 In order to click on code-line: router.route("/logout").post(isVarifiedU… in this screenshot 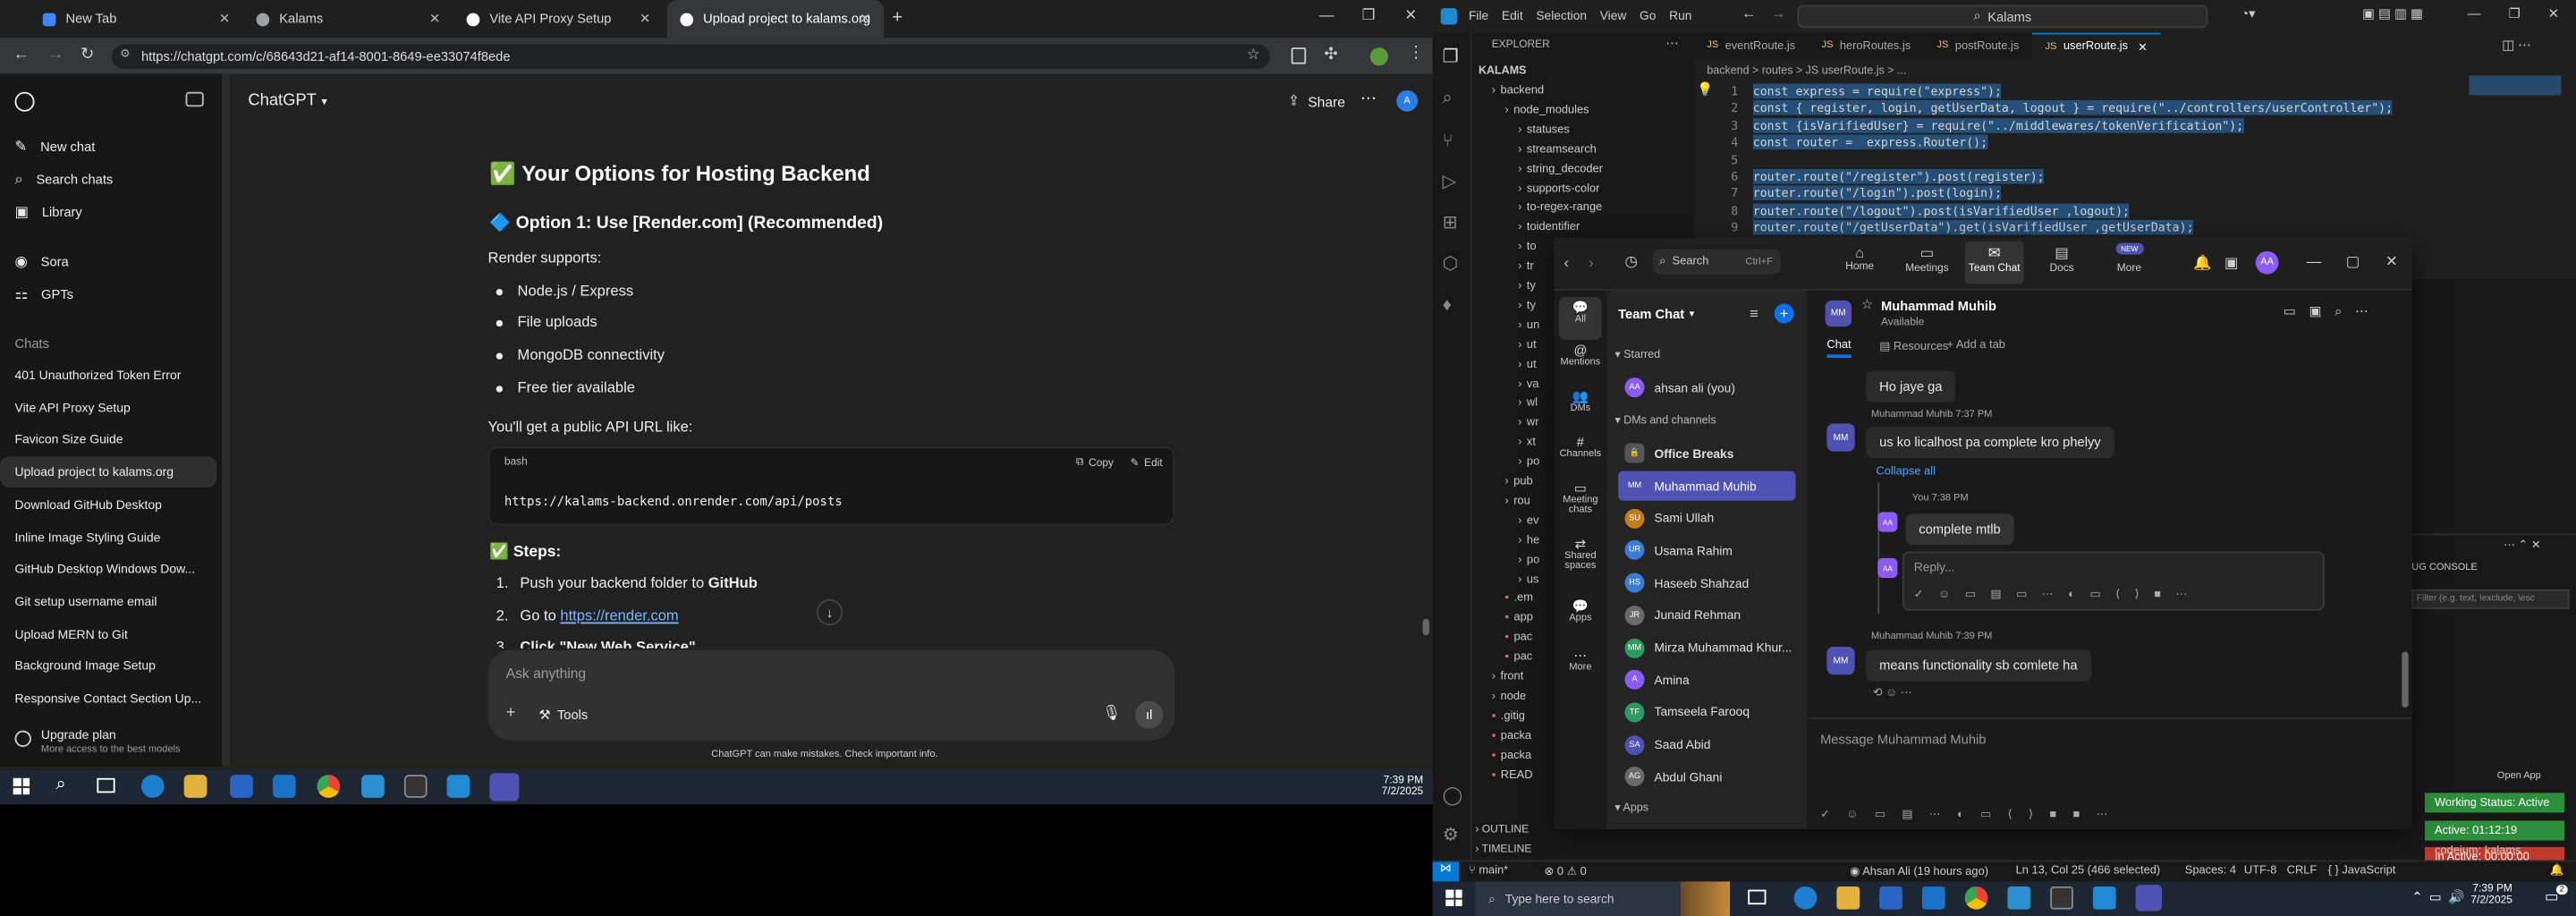, I will do `click(1941, 210)`.